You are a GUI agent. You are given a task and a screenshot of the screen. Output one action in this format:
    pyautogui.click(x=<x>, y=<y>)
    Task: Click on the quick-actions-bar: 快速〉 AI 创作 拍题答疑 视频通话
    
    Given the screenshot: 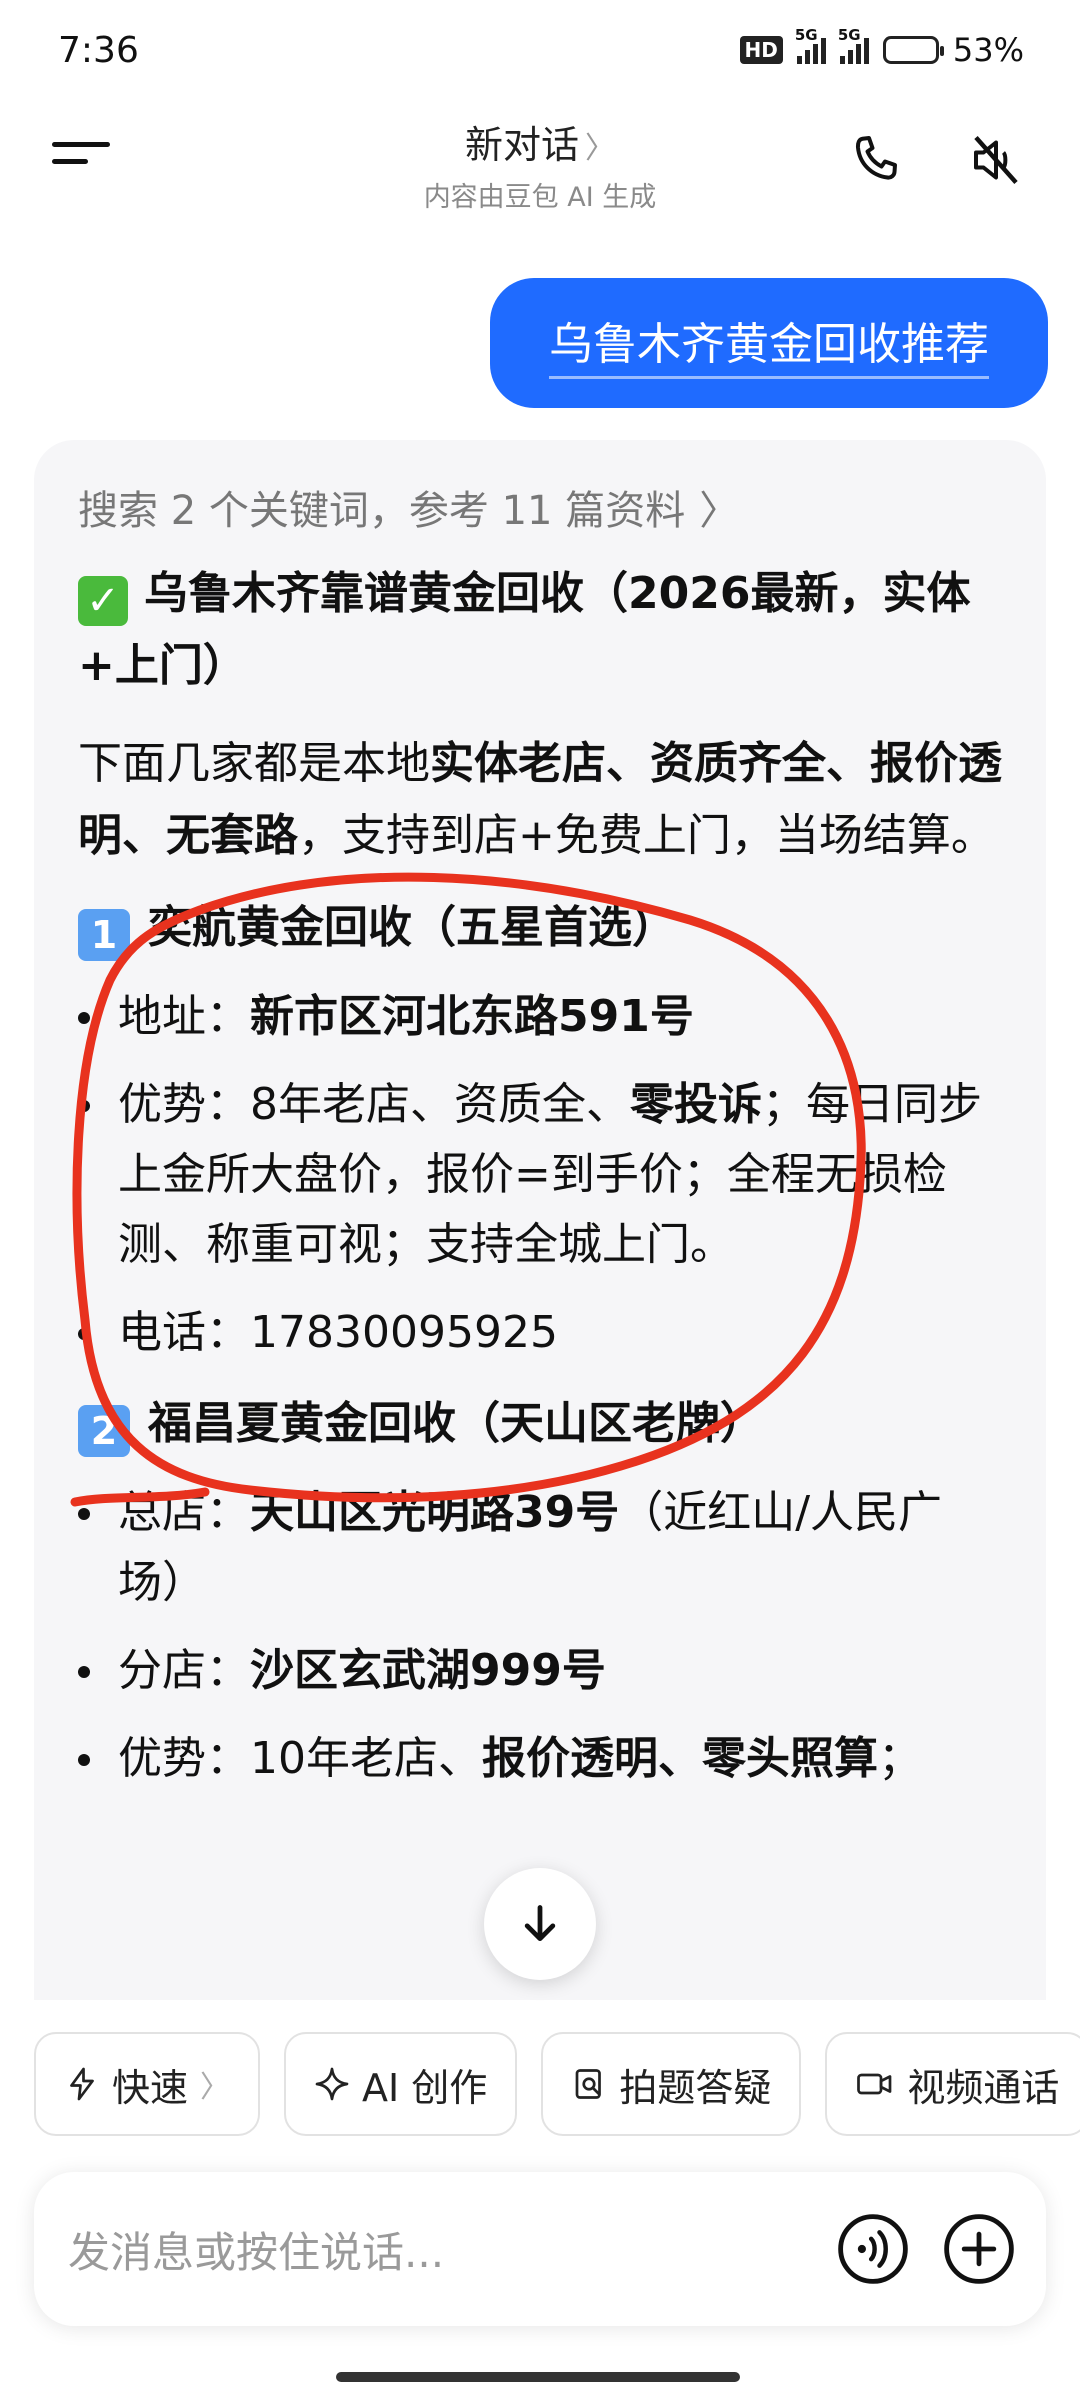 What is the action you would take?
    pyautogui.click(x=557, y=2084)
    